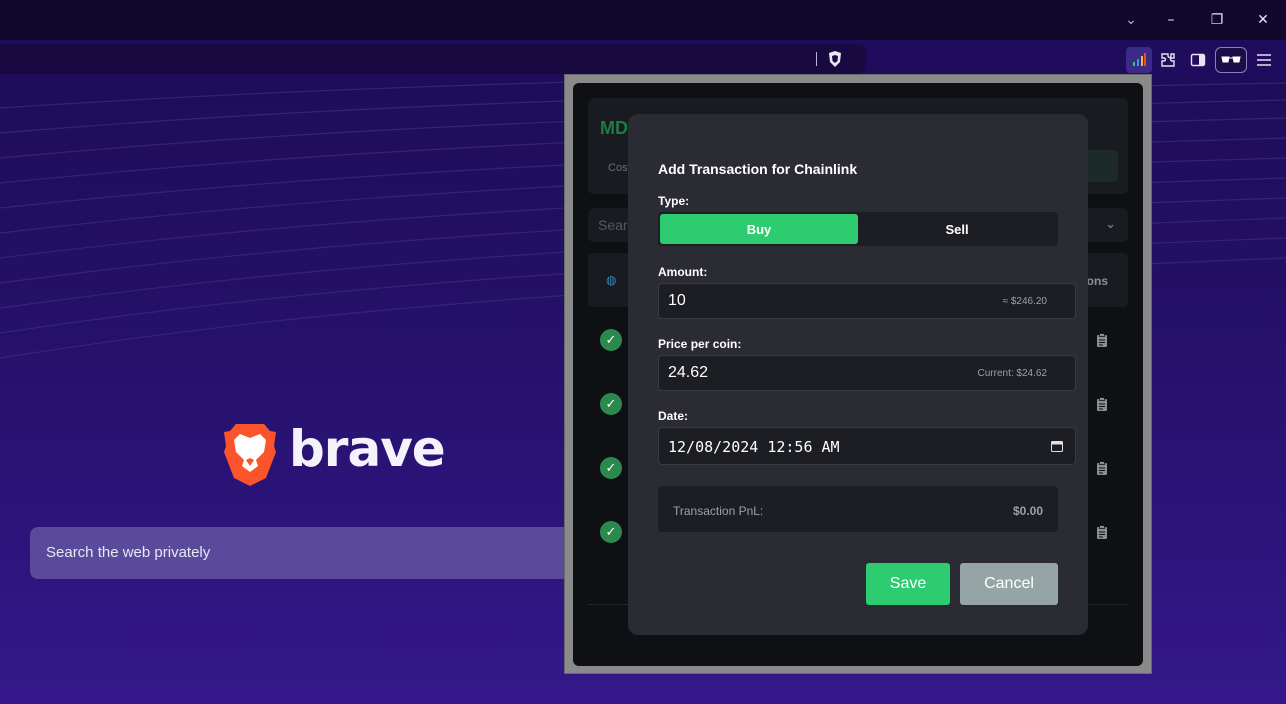 The image size is (1286, 704). I want to click on minimize-button: –, so click(1171, 20).